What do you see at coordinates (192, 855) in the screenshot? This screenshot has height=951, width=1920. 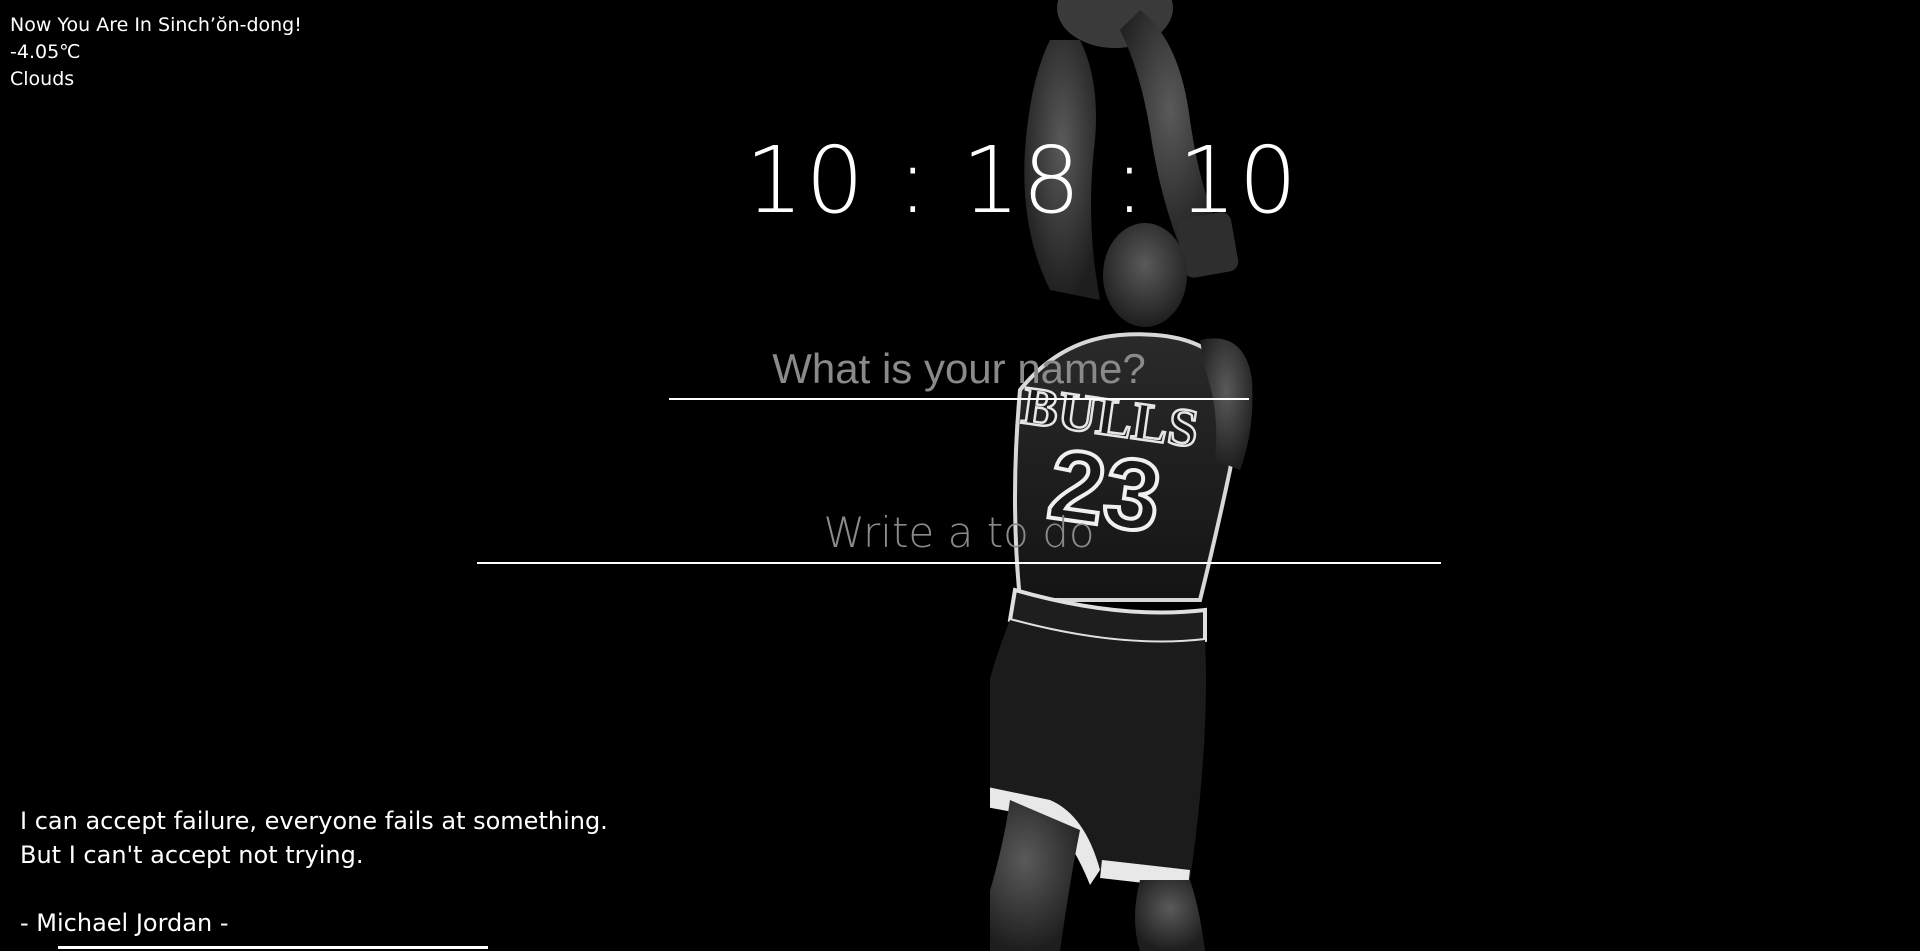 I see `quote-line-2: But I can't accept not trying.` at bounding box center [192, 855].